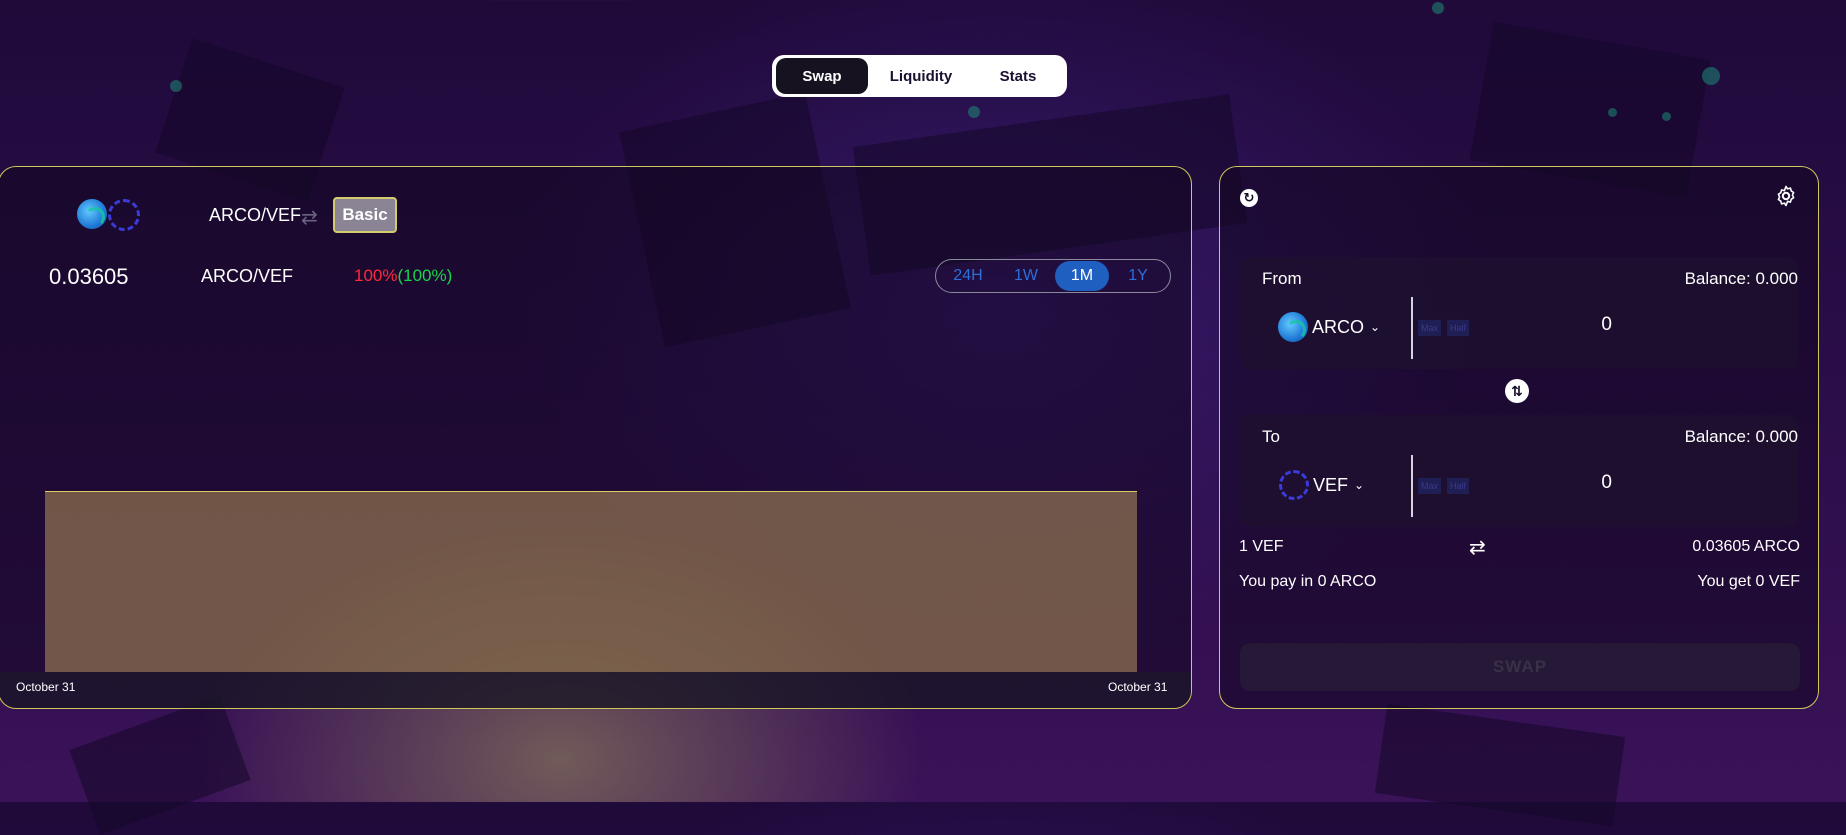  Describe the element at coordinates (89, 276) in the screenshot. I see `current-price: 0.03605` at that location.